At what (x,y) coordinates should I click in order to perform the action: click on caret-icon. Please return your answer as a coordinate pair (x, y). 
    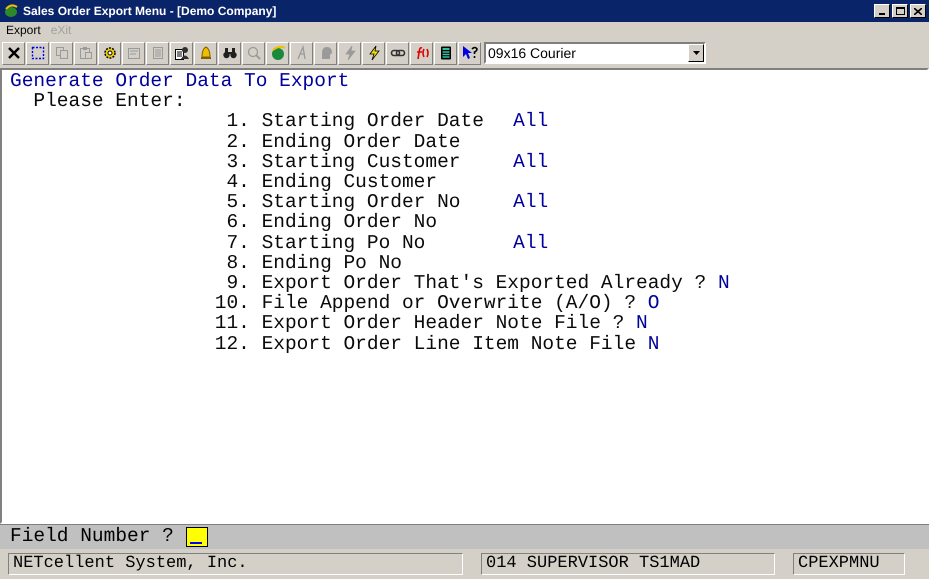
    Looking at the image, I should click on (696, 53).